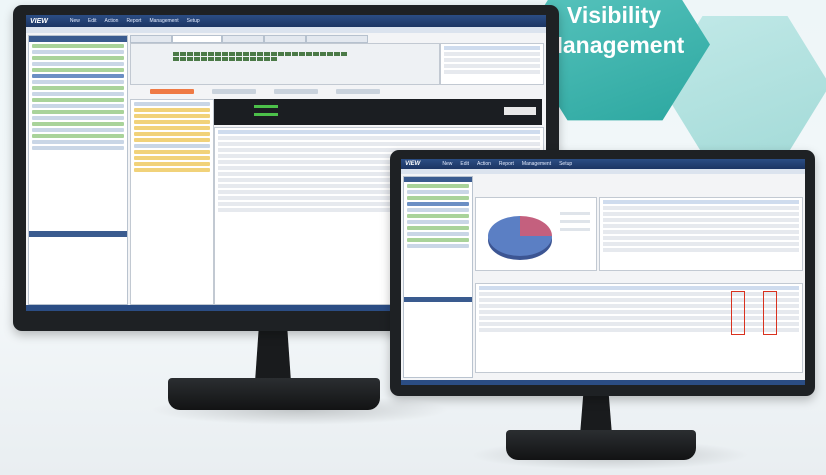 The height and width of the screenshot is (475, 826). Describe the element at coordinates (378, 112) in the screenshot. I see `status-strip` at that location.